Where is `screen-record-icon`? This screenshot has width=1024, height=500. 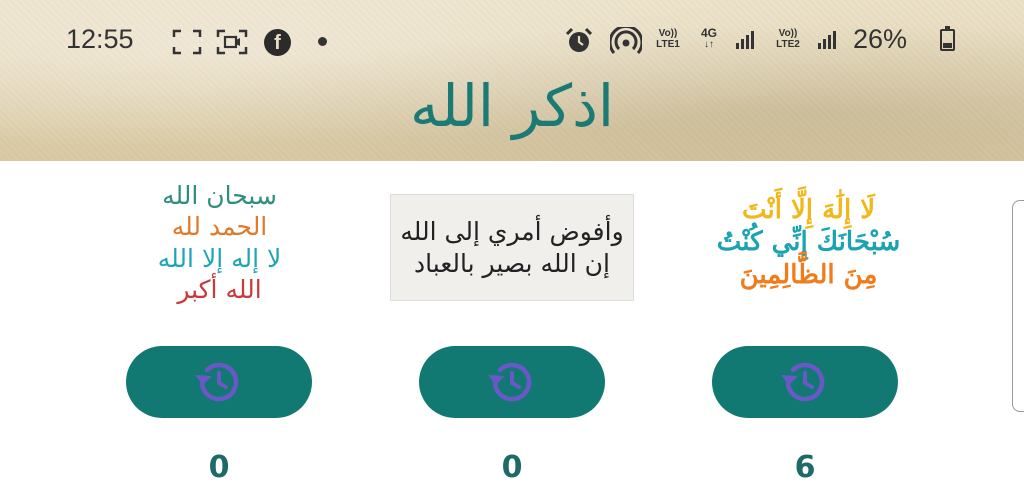 screen-record-icon is located at coordinates (232, 42).